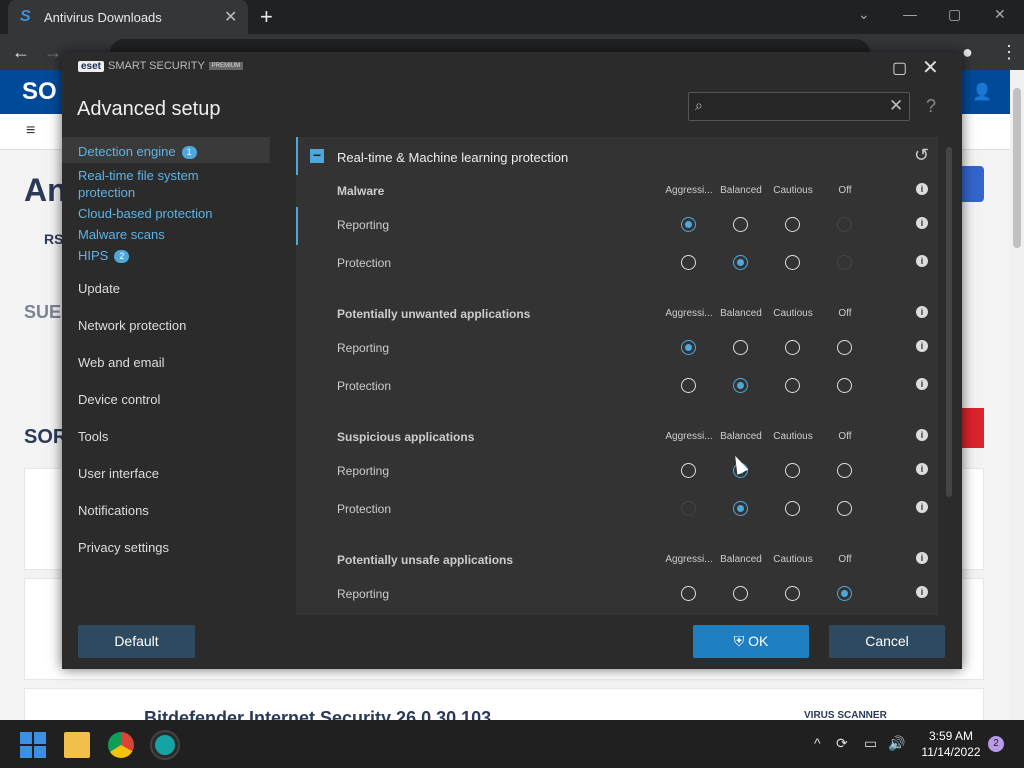  Describe the element at coordinates (951, 736) in the screenshot. I see `time: 3:59 AM` at that location.